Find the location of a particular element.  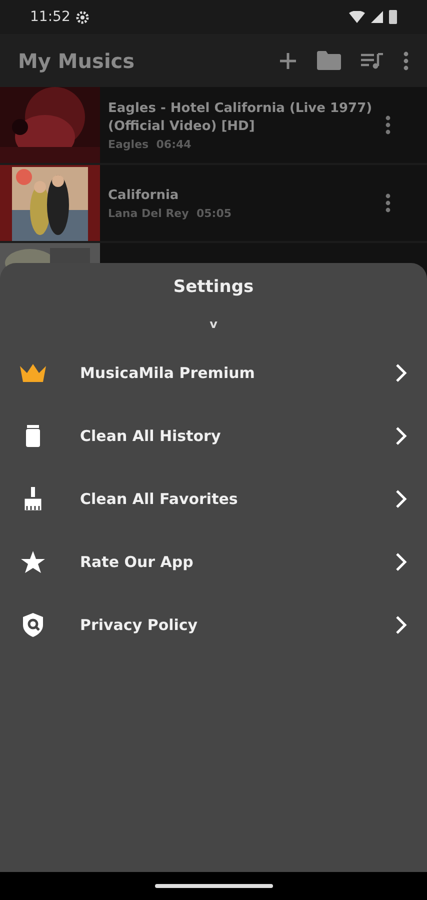

status-time: 11:52 is located at coordinates (50, 17).